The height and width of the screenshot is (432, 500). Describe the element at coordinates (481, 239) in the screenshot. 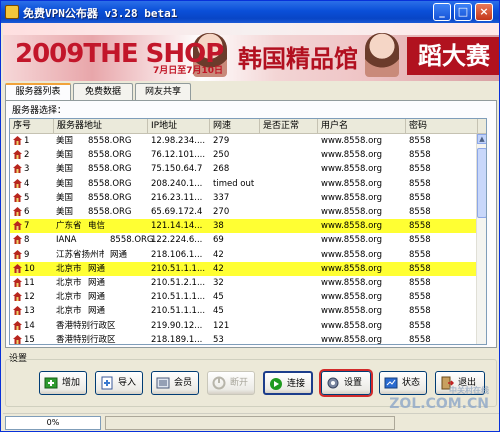

I see `vertical-scrollbar: ▲` at that location.